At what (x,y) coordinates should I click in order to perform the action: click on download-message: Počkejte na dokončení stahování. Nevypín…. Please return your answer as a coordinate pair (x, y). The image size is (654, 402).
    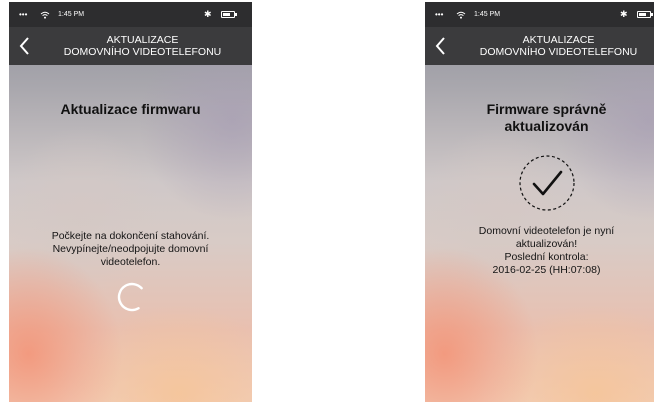
    Looking at the image, I should click on (130, 249).